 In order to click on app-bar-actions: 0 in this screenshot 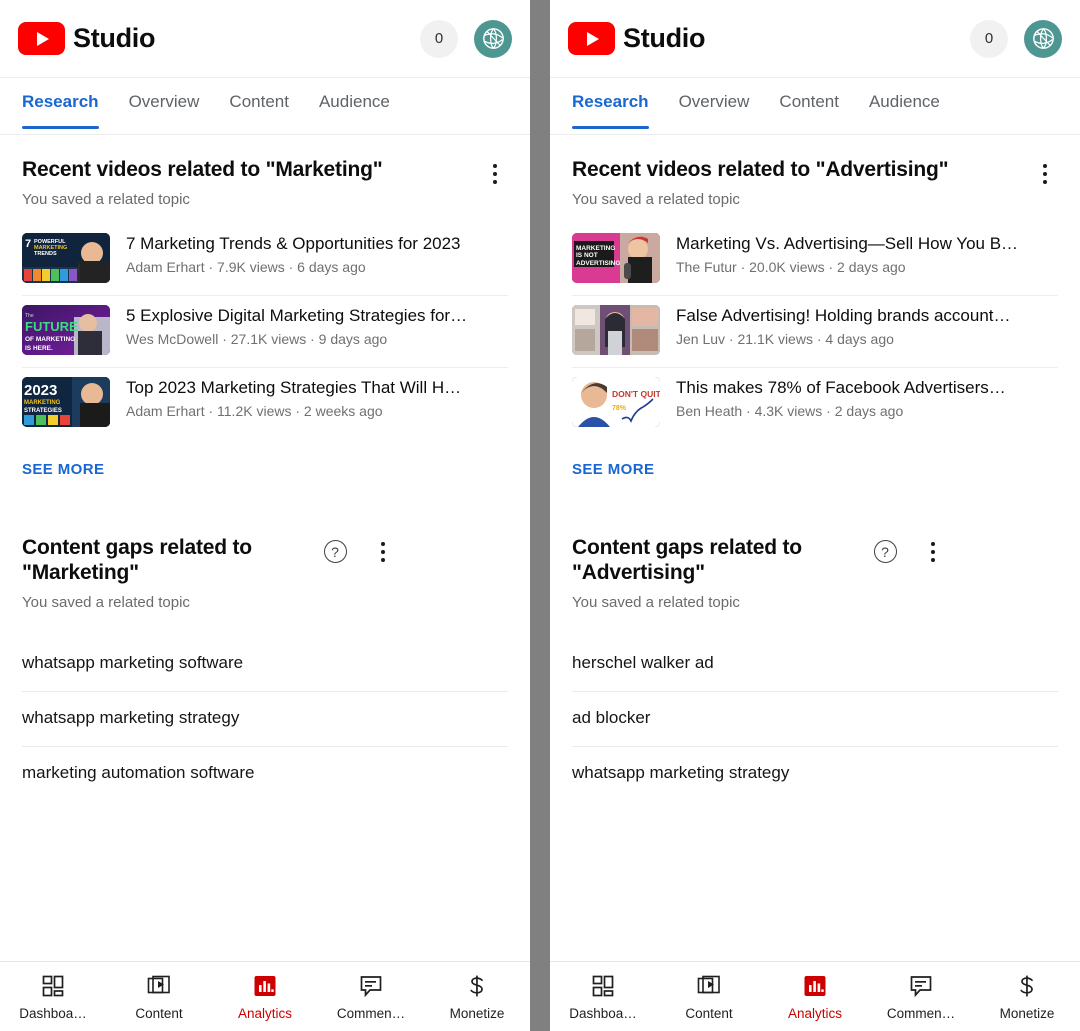, I will do `click(1016, 38)`.